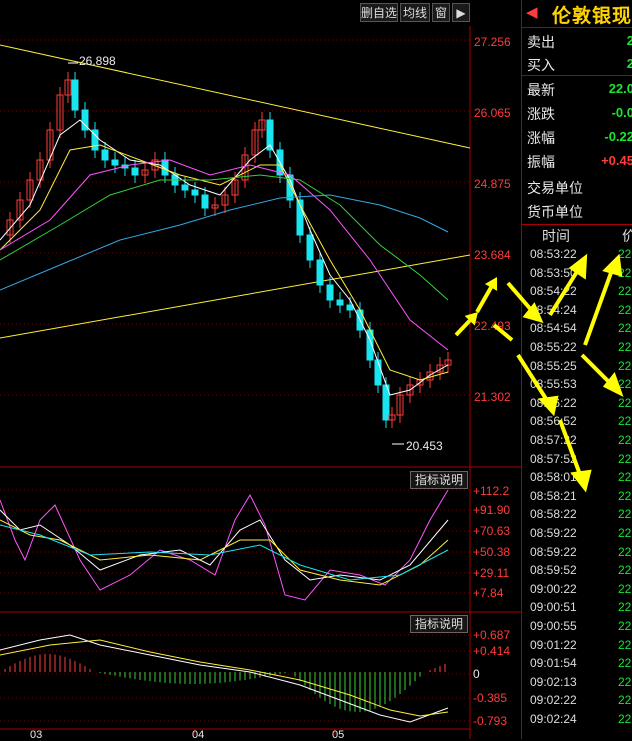 Image resolution: width=632 pixels, height=741 pixels. What do you see at coordinates (492, 531) in the screenshot?
I see `indicator1-axis-label: +70.63` at bounding box center [492, 531].